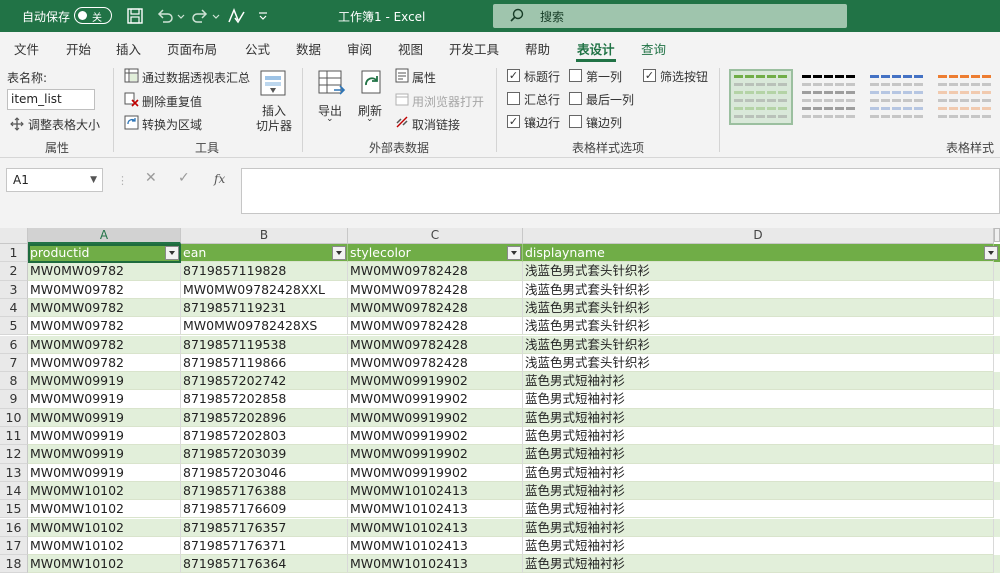 Image resolution: width=1000 pixels, height=577 pixels. Describe the element at coordinates (965, 97) in the screenshot. I see `table-style-orange` at that location.